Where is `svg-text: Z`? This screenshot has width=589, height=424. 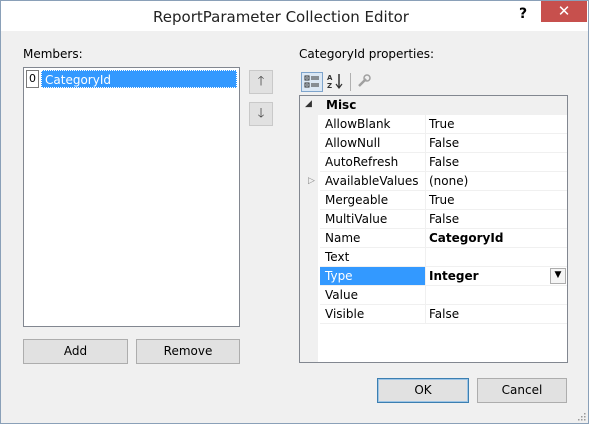
svg-text: Z is located at coordinates (329, 86).